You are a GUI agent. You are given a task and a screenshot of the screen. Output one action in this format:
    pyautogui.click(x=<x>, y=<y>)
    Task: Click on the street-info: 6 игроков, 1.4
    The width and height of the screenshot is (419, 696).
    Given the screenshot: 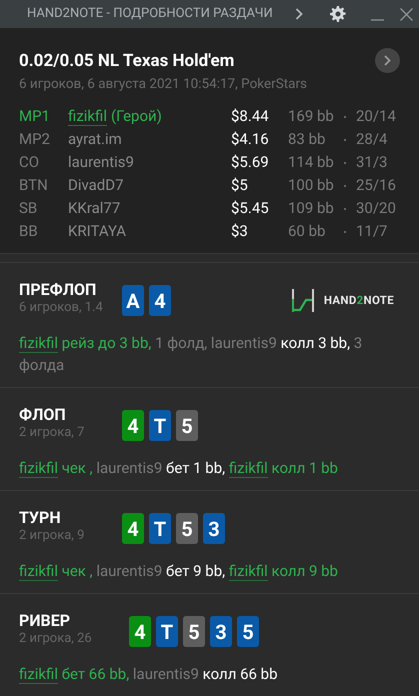 What is the action you would take?
    pyautogui.click(x=61, y=307)
    